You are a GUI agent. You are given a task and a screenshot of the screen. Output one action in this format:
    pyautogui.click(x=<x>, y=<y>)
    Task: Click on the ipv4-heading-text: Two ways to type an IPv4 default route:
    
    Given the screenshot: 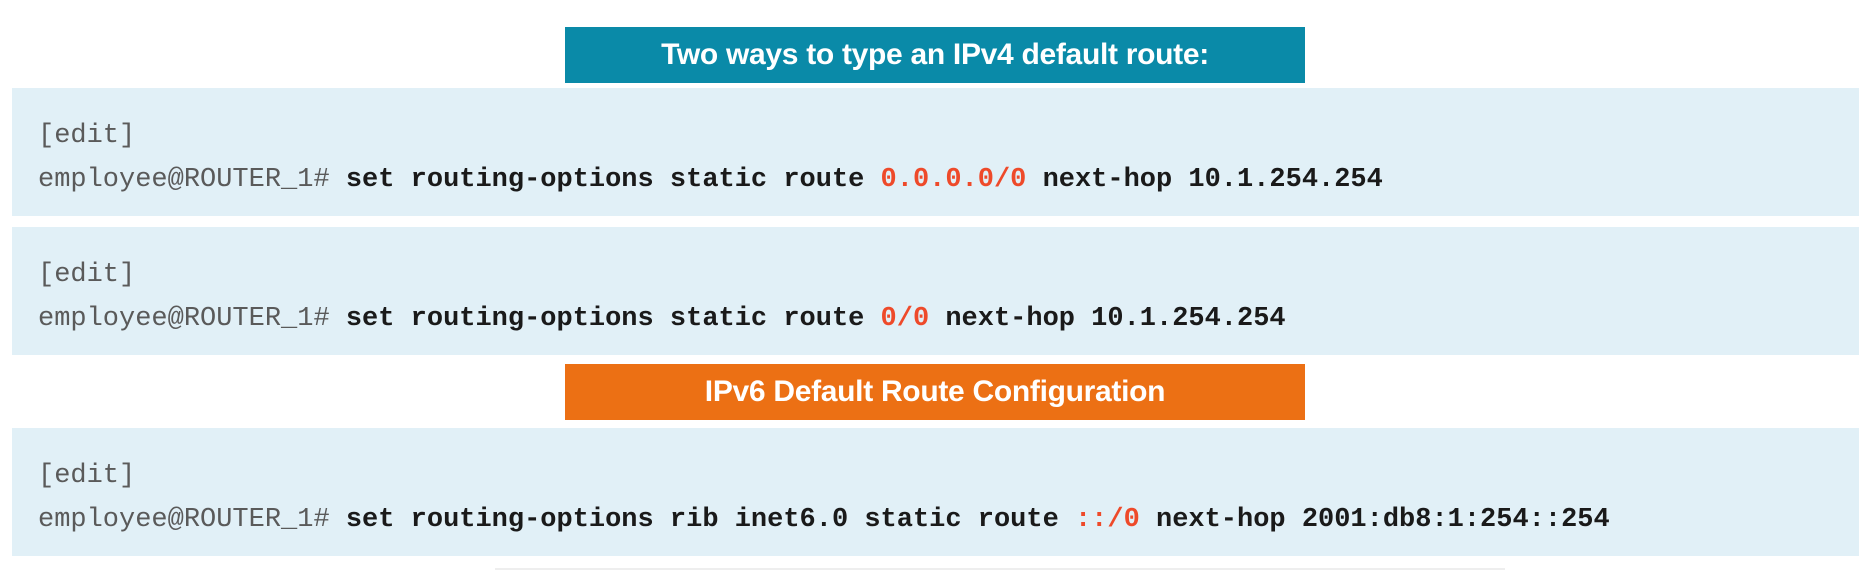 What is the action you would take?
    pyautogui.click(x=935, y=54)
    